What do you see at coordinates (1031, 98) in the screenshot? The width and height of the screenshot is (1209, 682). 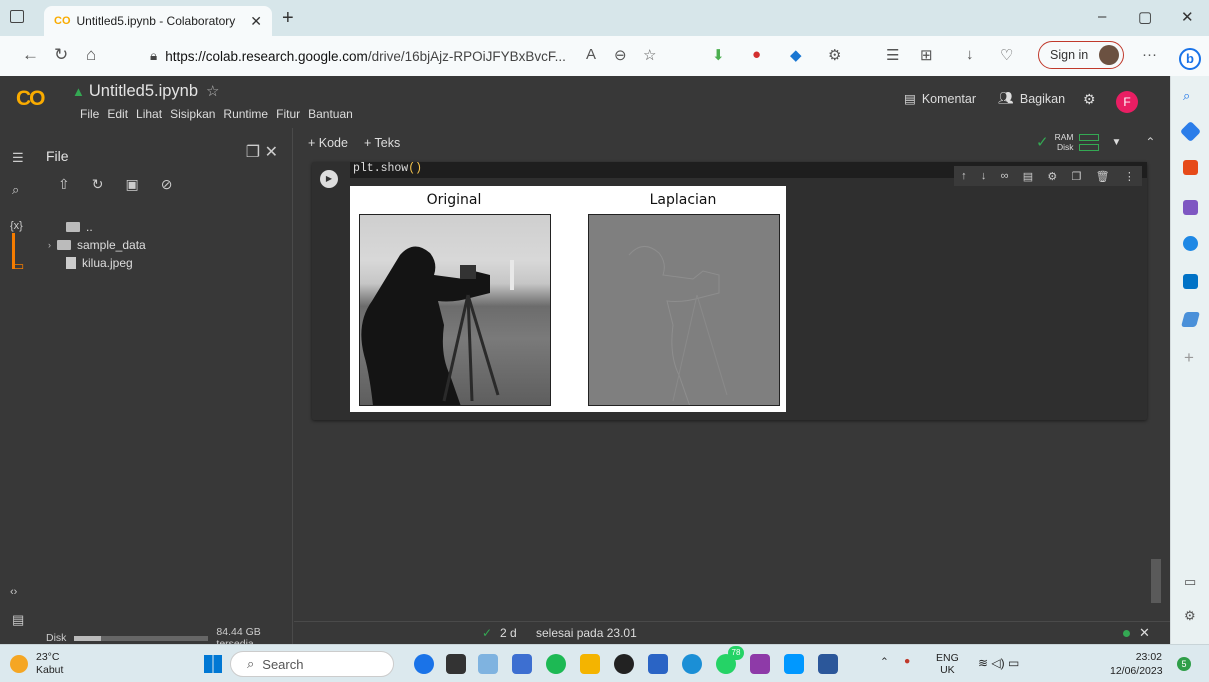 I see `share-button: 👥︎ Bagikan` at bounding box center [1031, 98].